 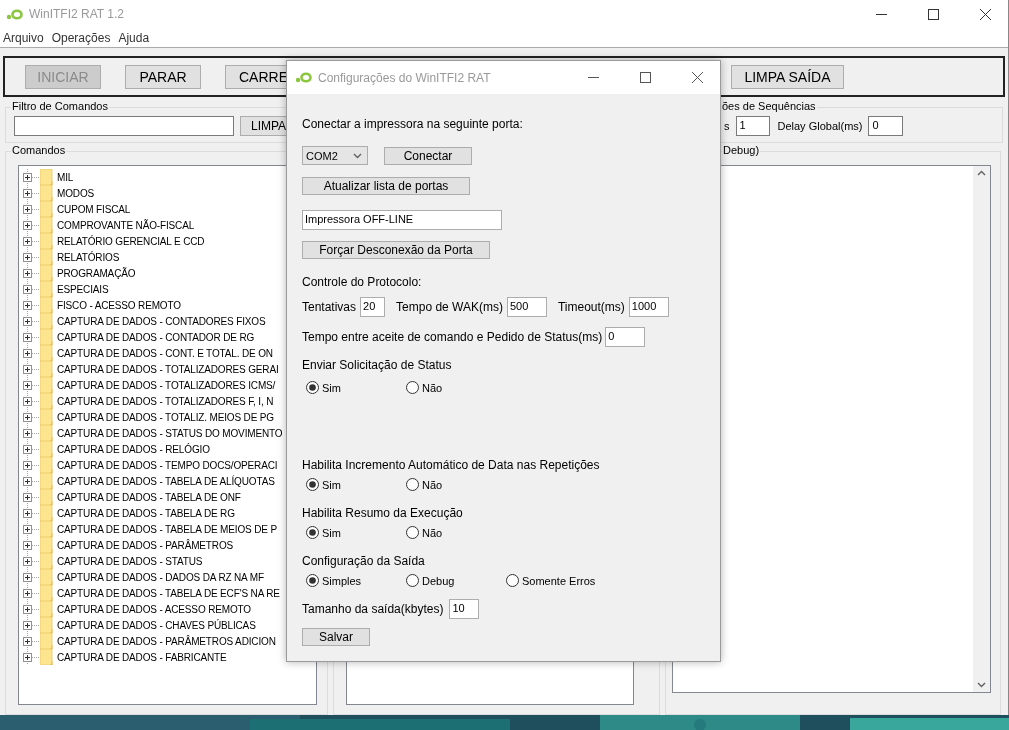 I want to click on tree-item: CAPTURA DE DADOS - TOTALIZADORES ICMS/, so click(x=166, y=385).